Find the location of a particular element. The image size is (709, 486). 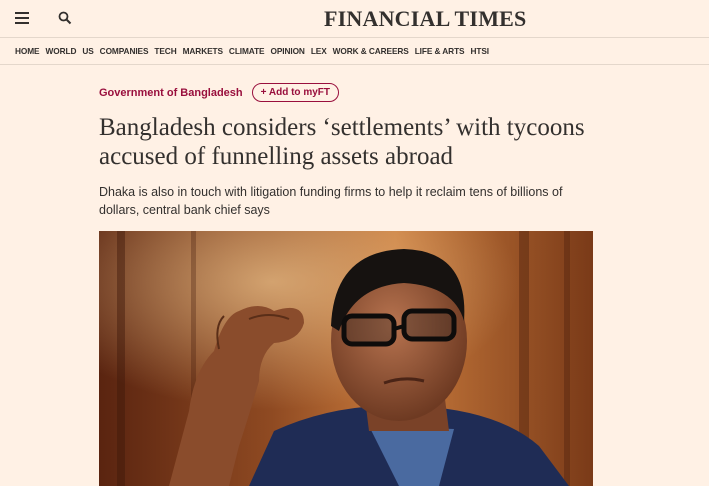

nav-item-world: WORLD is located at coordinates (61, 51).